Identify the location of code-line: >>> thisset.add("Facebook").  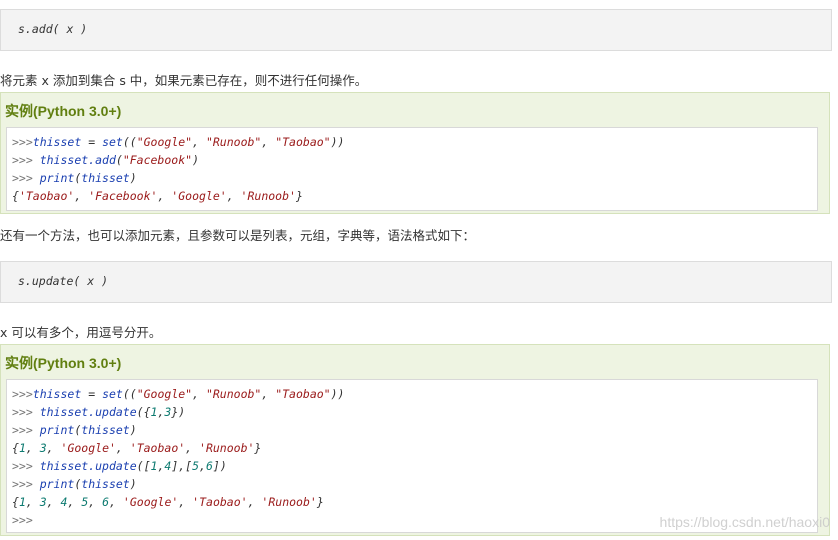
(105, 160).